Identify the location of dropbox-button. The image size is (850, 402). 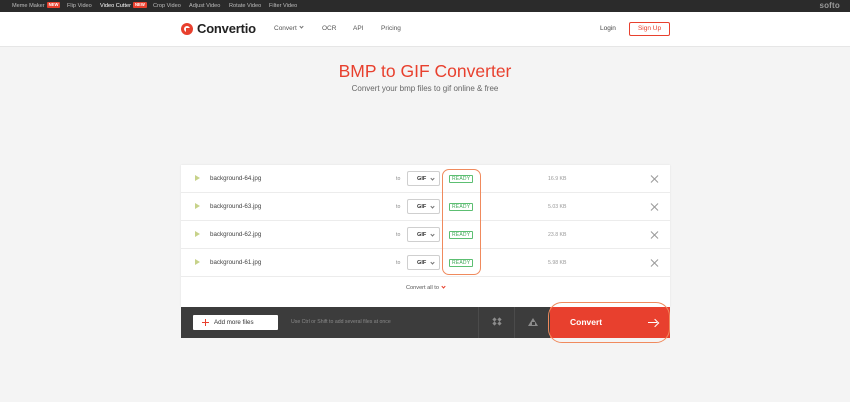
(496, 322).